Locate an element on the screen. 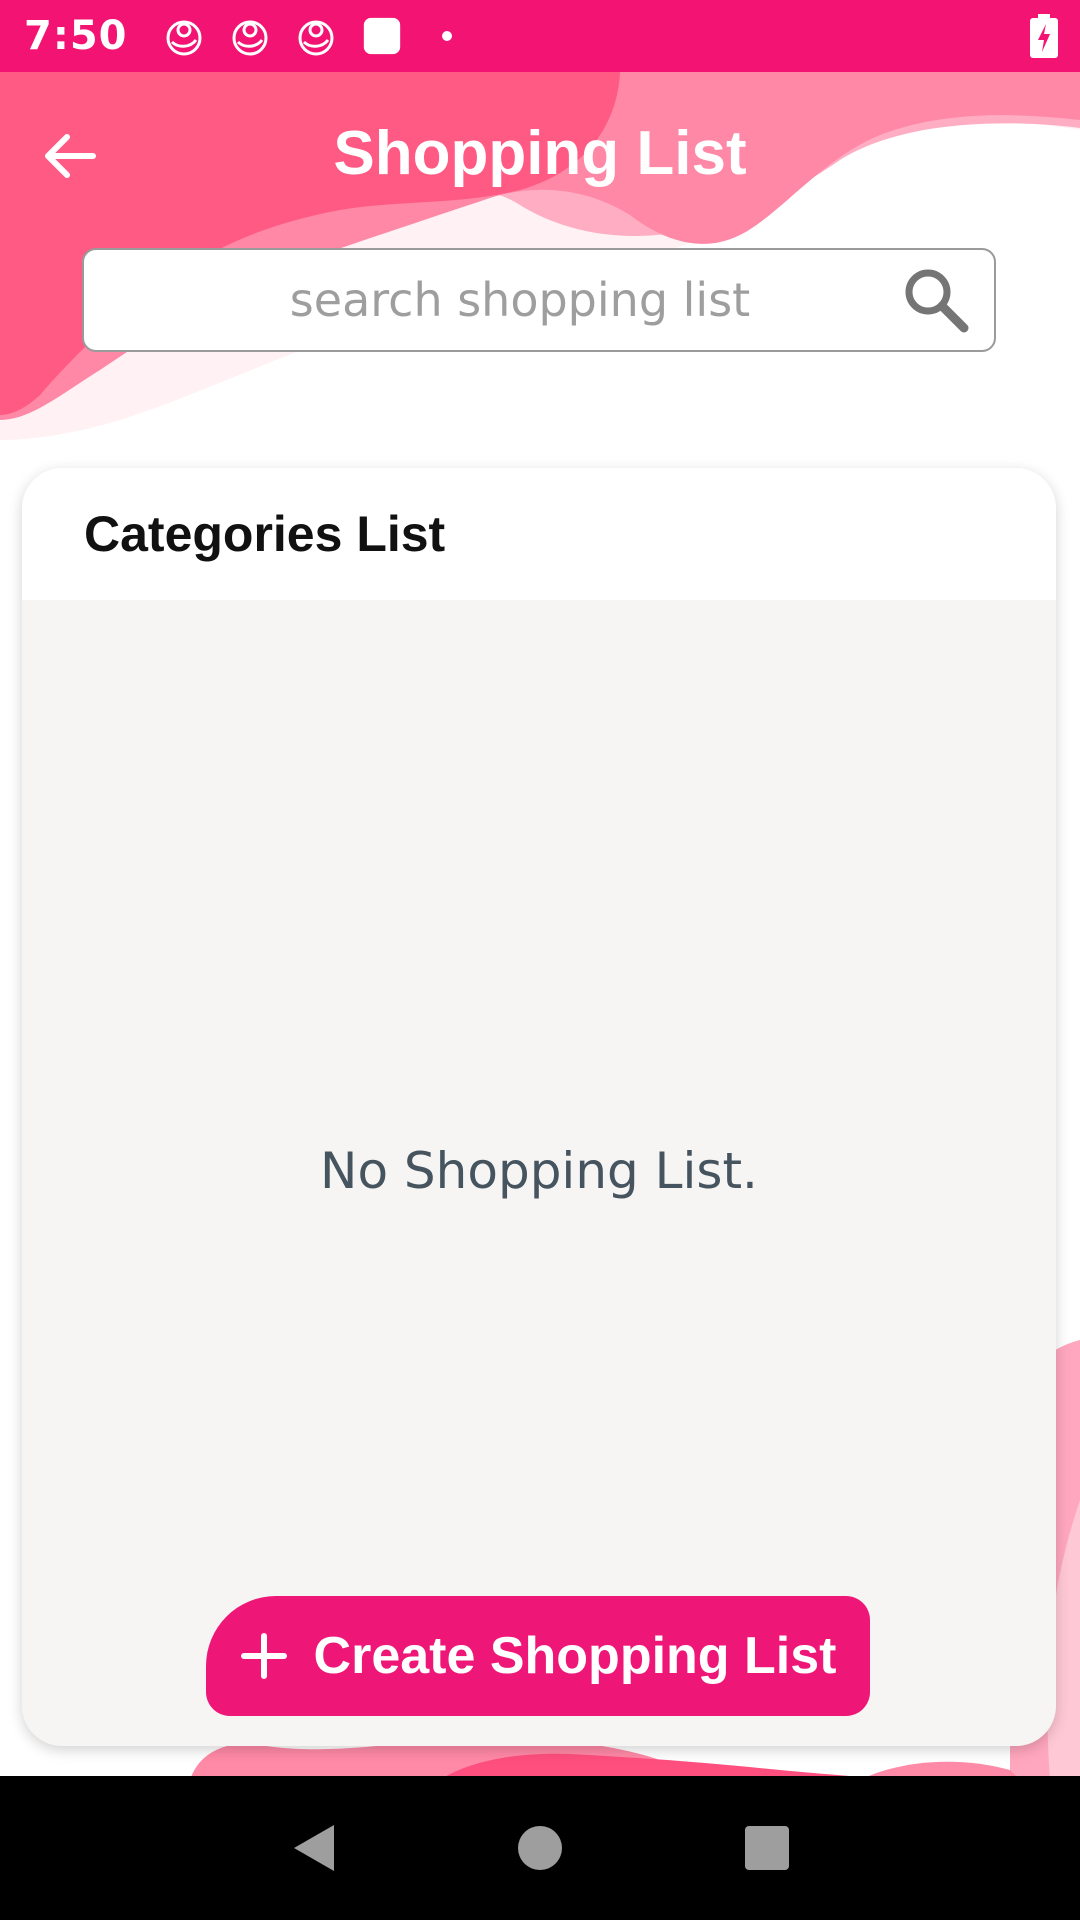 Image resolution: width=1080 pixels, height=1920 pixels. nav-home-icon is located at coordinates (540, 1848).